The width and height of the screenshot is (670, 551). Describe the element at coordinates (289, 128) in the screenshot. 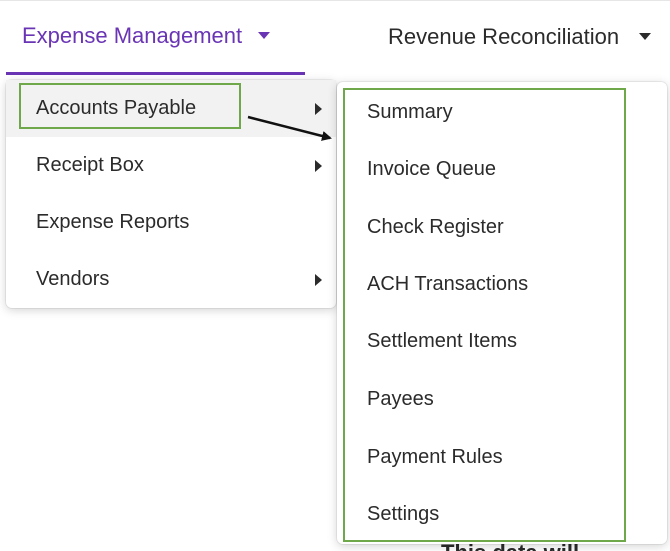

I see `annotation-arrow-icon` at that location.